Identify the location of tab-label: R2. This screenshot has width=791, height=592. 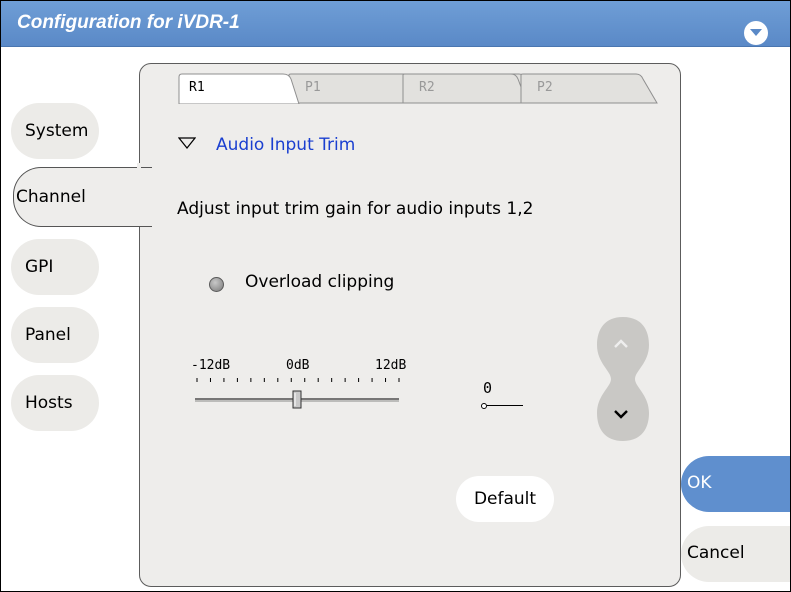
(427, 87).